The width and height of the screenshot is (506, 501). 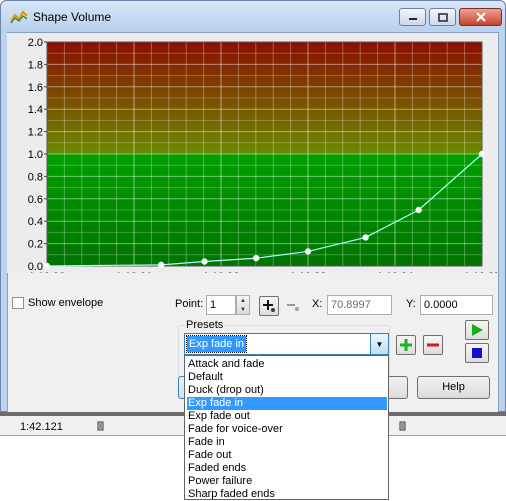 I want to click on remove-point-button, so click(x=293, y=306).